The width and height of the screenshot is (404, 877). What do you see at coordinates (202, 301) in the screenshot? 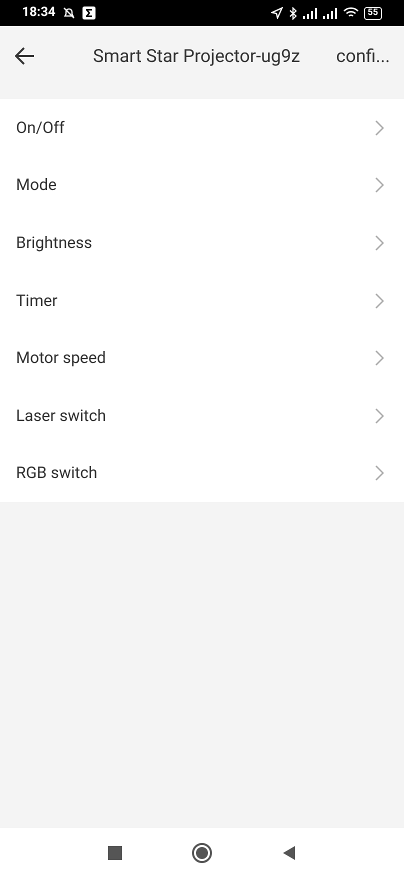
I see `menu-item: Timer` at bounding box center [202, 301].